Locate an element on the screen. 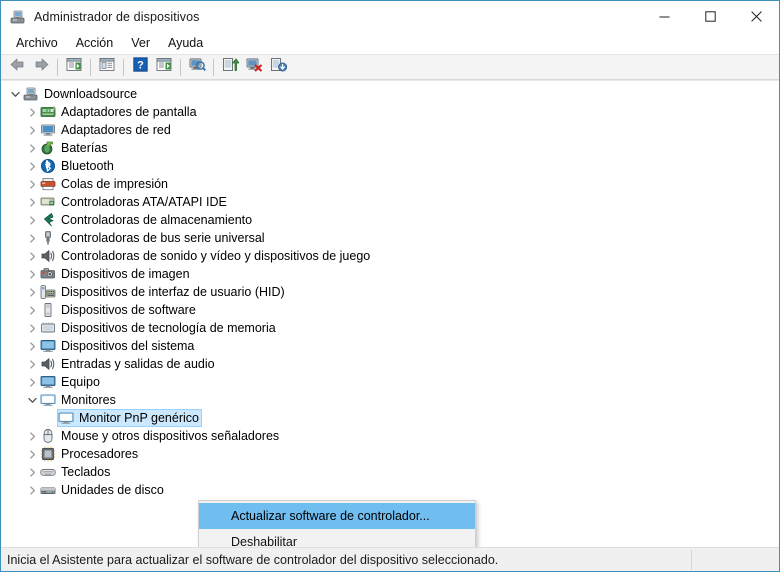  tree-label-11: Dispositivos de software is located at coordinates (128, 310).